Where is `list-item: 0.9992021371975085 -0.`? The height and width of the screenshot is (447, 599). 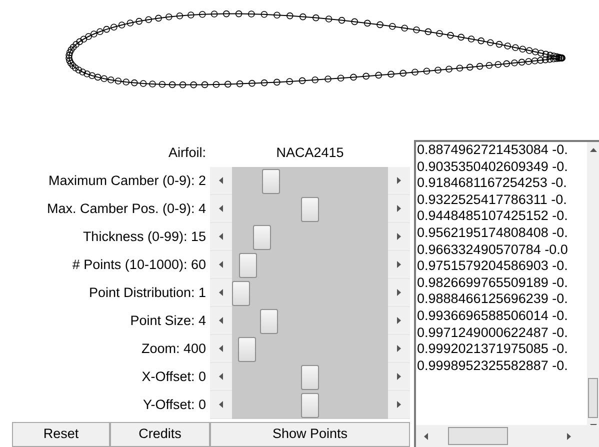
list-item: 0.9992021371975085 -0. is located at coordinates (502, 349).